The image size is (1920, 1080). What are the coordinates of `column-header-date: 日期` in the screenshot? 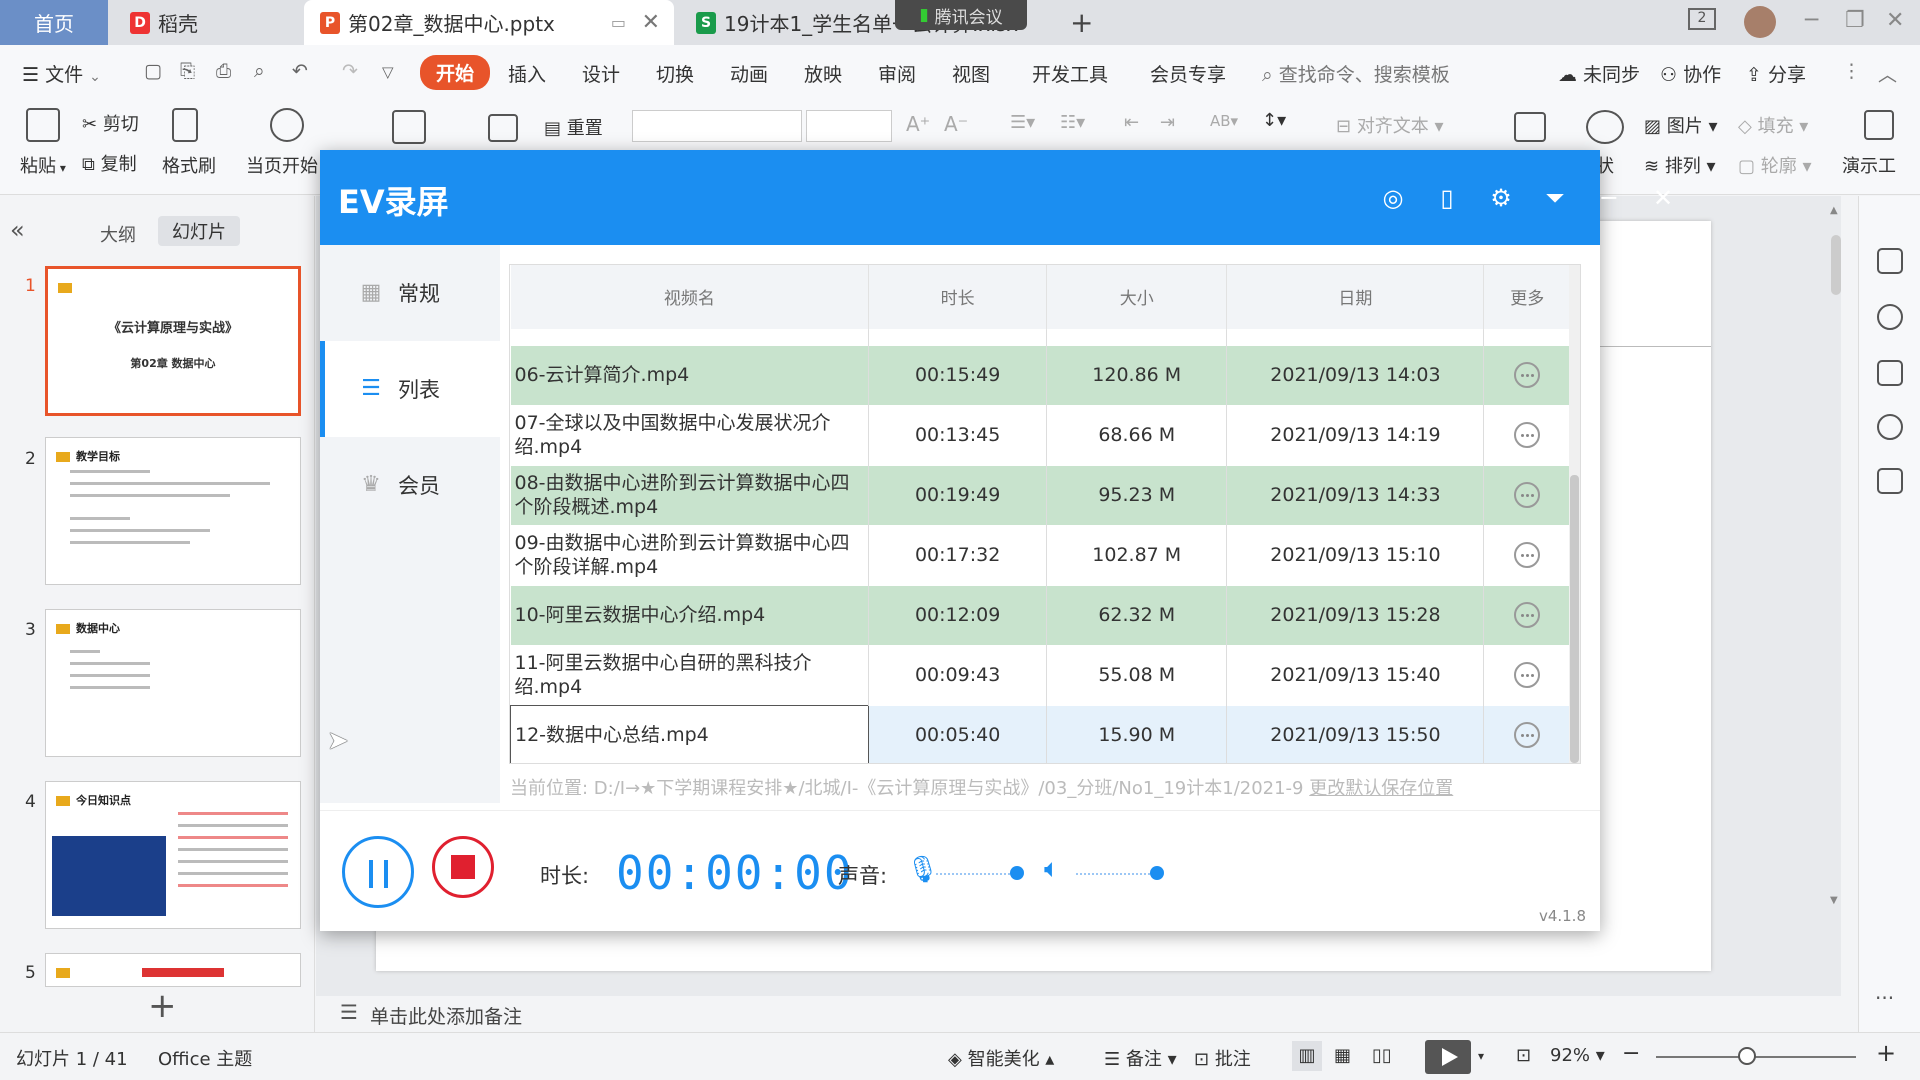 It's located at (1355, 297).